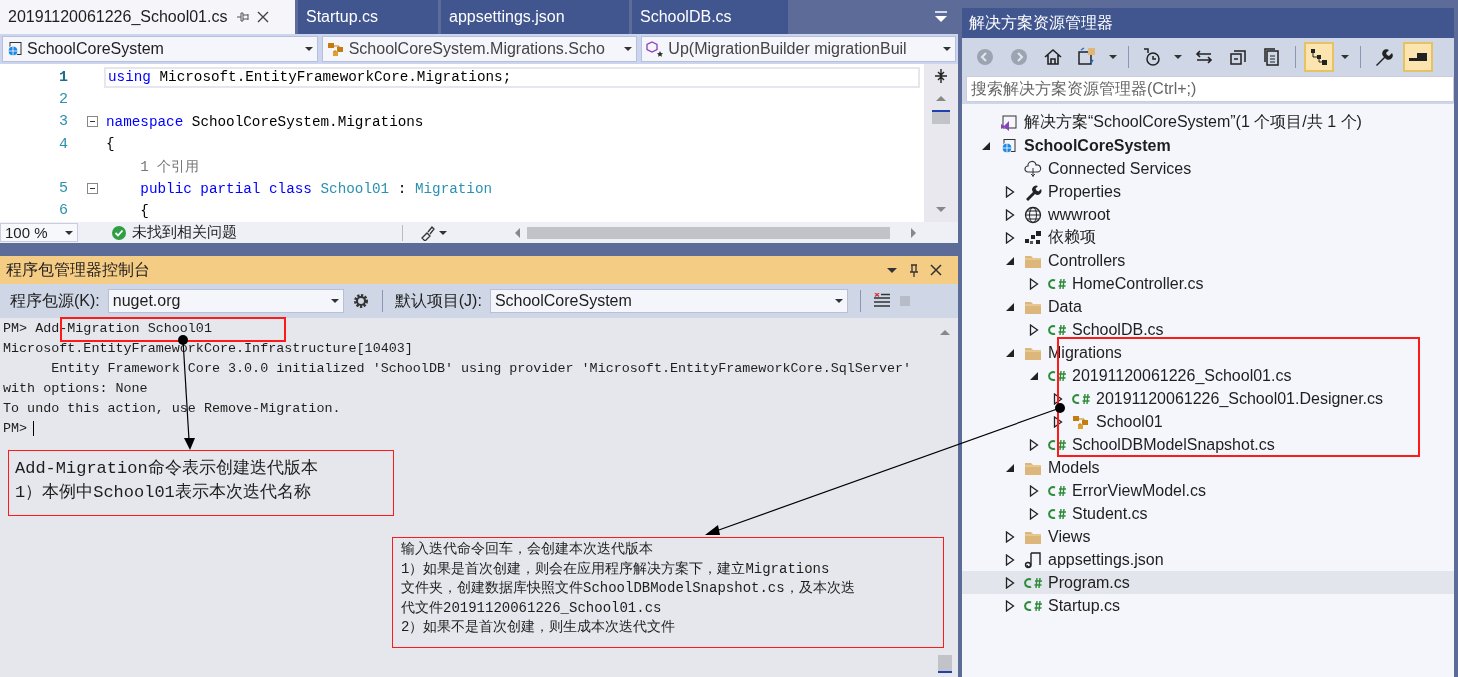 The height and width of the screenshot is (677, 1458). Describe the element at coordinates (1208, 444) in the screenshot. I see `tree-item: SchoolDBModelSnapshot.cs` at that location.